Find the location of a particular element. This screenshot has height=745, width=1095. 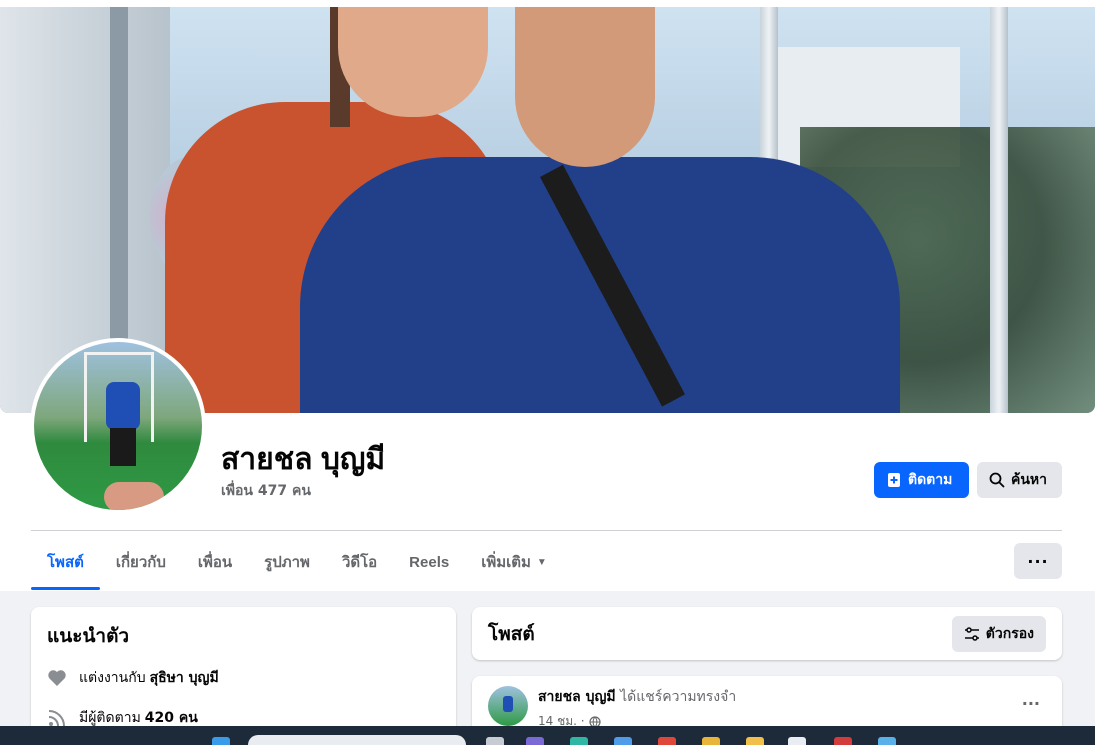

tab-label: เกี่ยวกับ is located at coordinates (140, 562).